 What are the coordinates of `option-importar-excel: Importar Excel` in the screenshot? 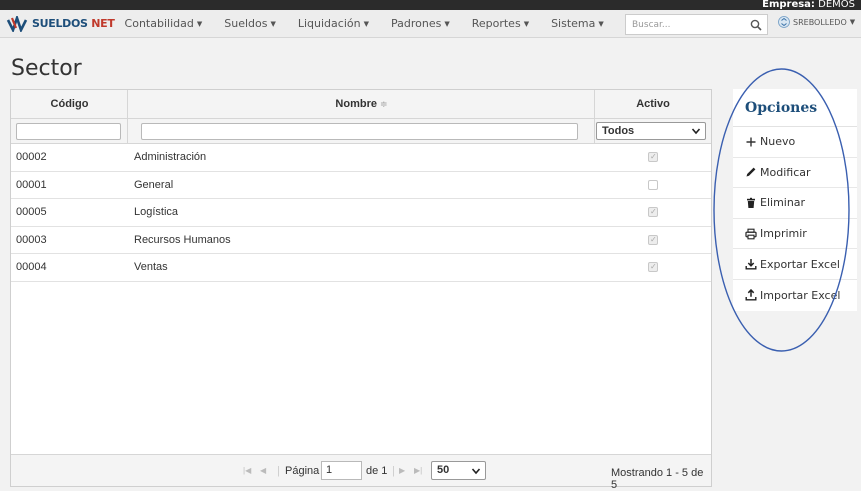 It's located at (795, 295).